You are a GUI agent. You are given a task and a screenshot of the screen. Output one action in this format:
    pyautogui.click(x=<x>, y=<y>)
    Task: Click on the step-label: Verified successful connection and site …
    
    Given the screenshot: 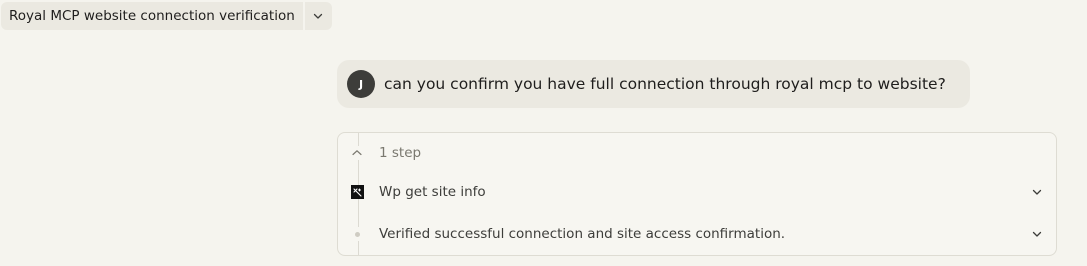 What is the action you would take?
    pyautogui.click(x=582, y=234)
    